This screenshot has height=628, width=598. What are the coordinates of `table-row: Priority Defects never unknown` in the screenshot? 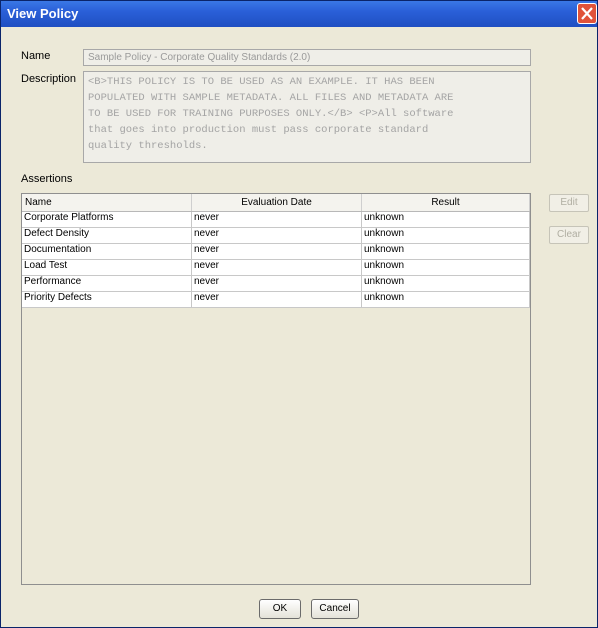 It's located at (276, 300).